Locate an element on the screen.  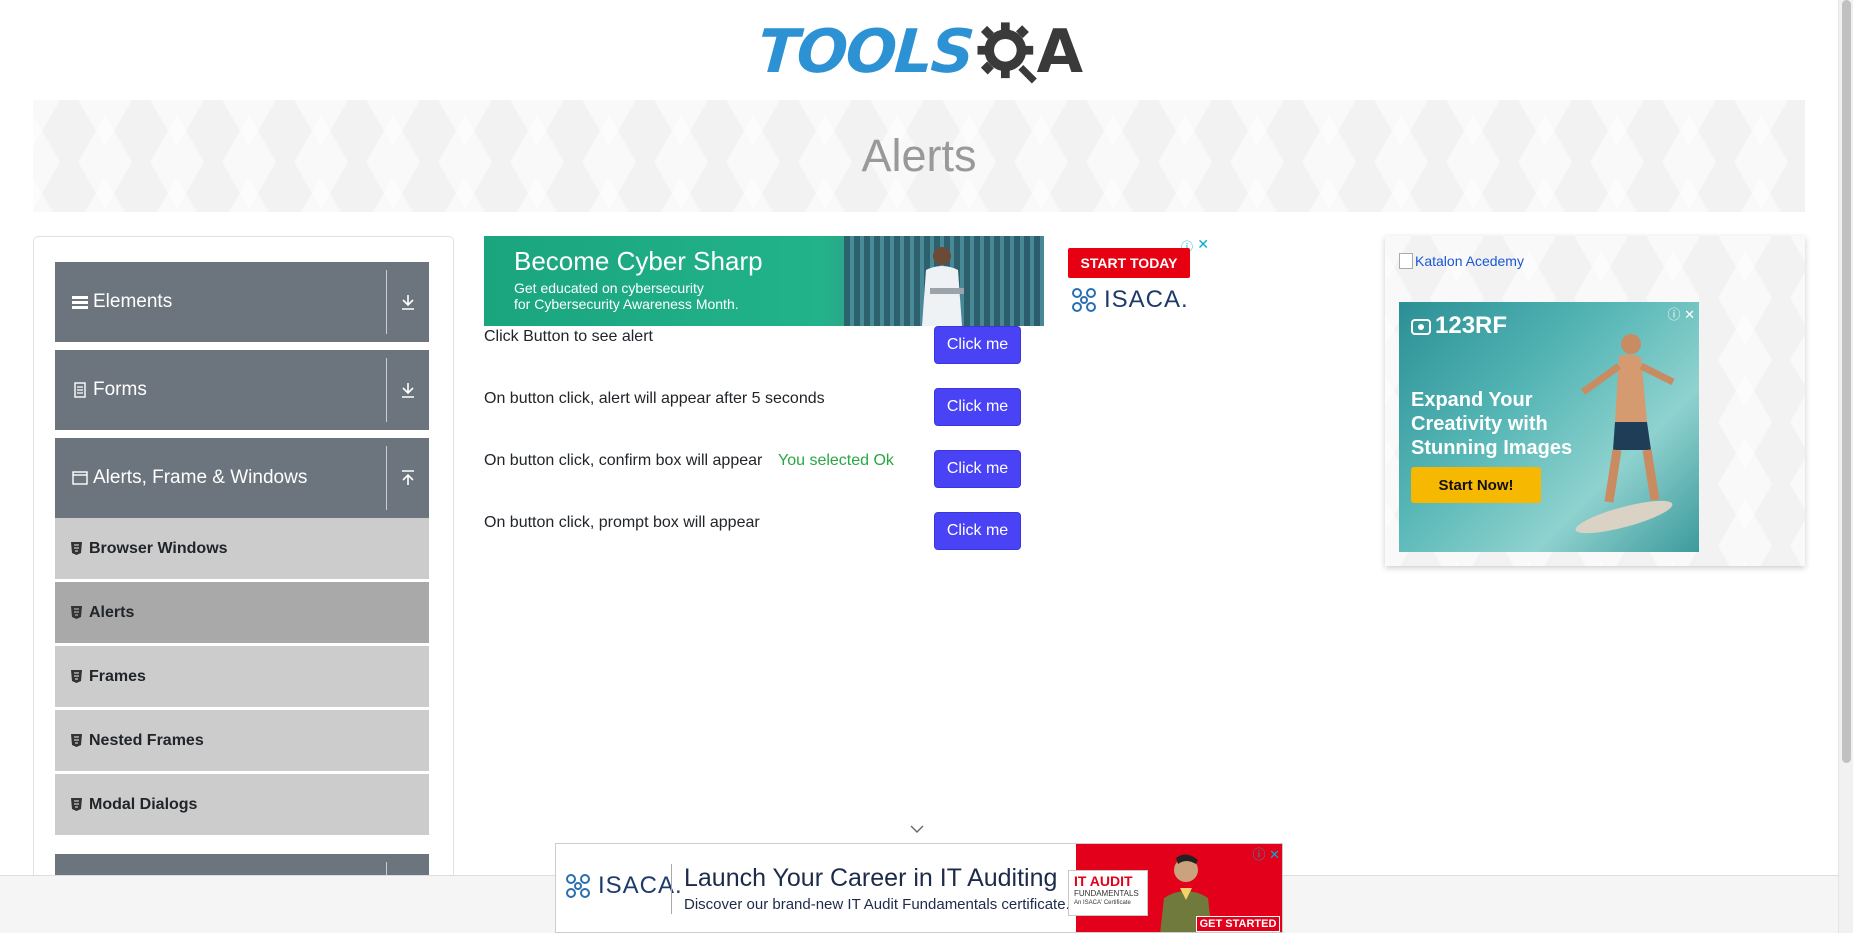
katalon-image-alt: Katalon Acedemy is located at coordinates (1469, 261).